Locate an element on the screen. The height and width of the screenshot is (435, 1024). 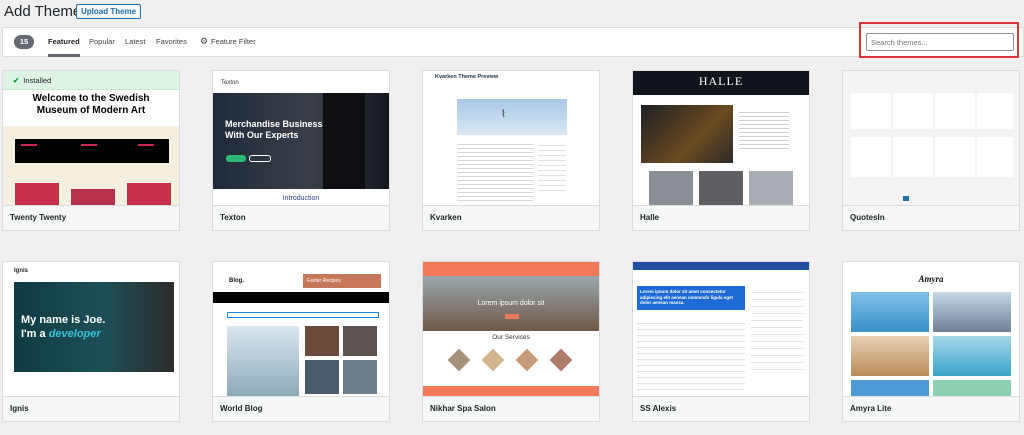
feature-filter-button: Feature Filter is located at coordinates (233, 42).